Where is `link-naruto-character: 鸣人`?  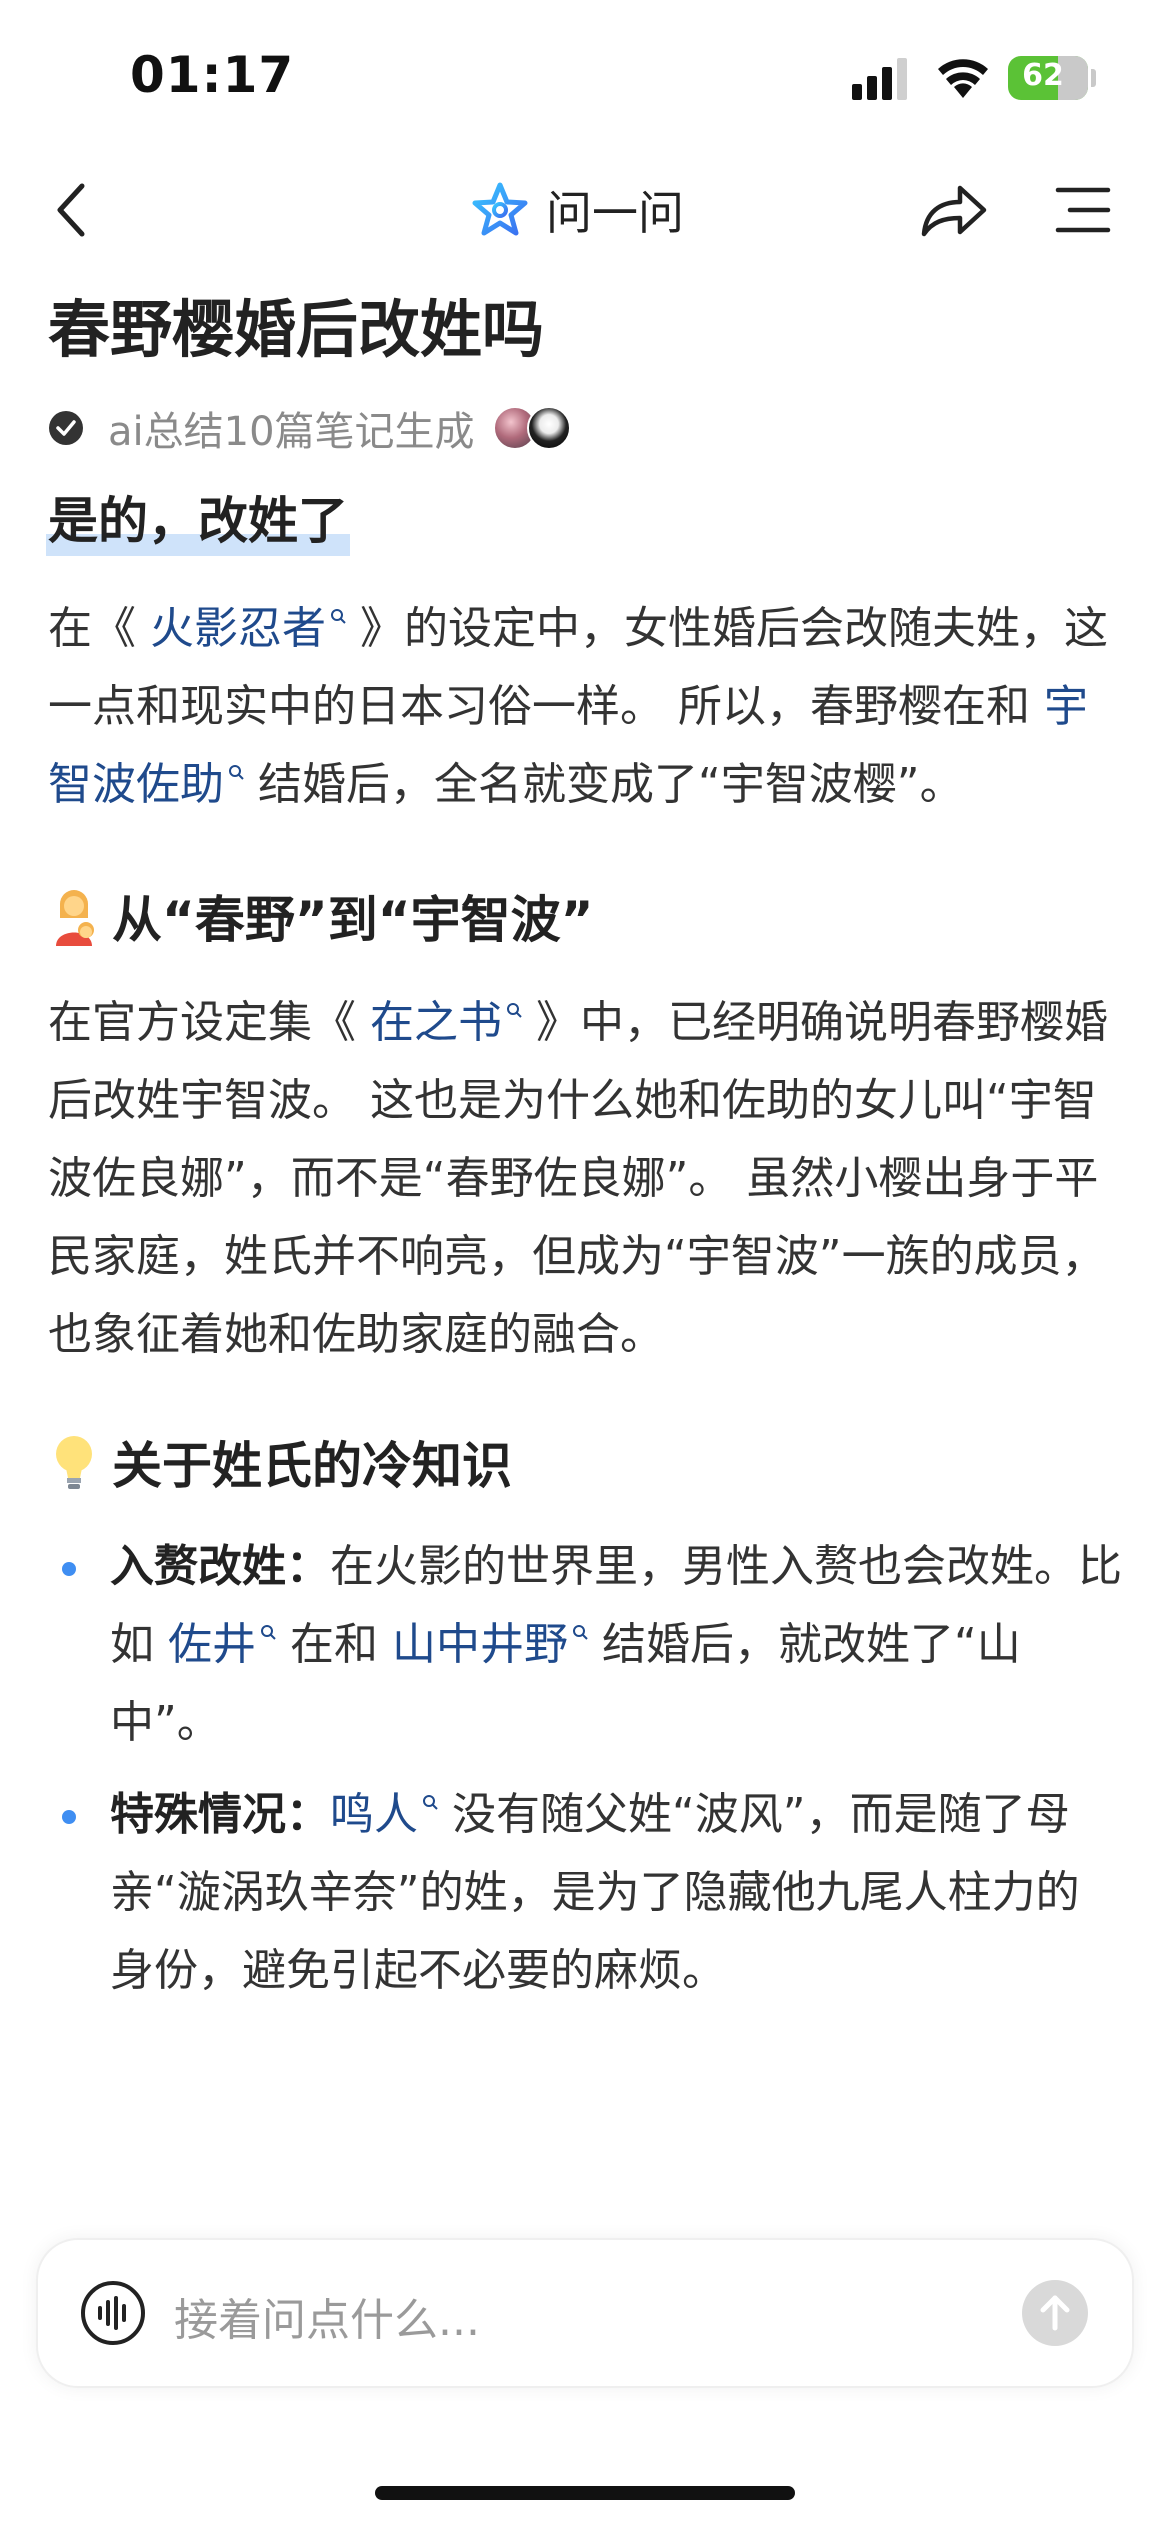 link-naruto-character: 鸣人 is located at coordinates (384, 1814).